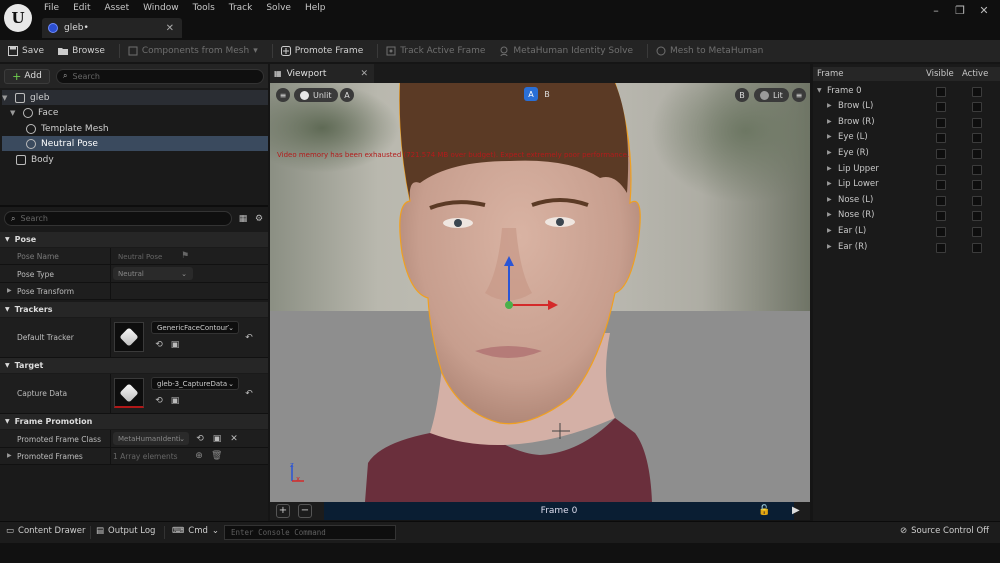 The width and height of the screenshot is (1000, 563). What do you see at coordinates (134, 456) in the screenshot?
I see `prop-promoted-frames: ▶ Promoted Frames 1 Array elements ⊕ 🗑` at bounding box center [134, 456].